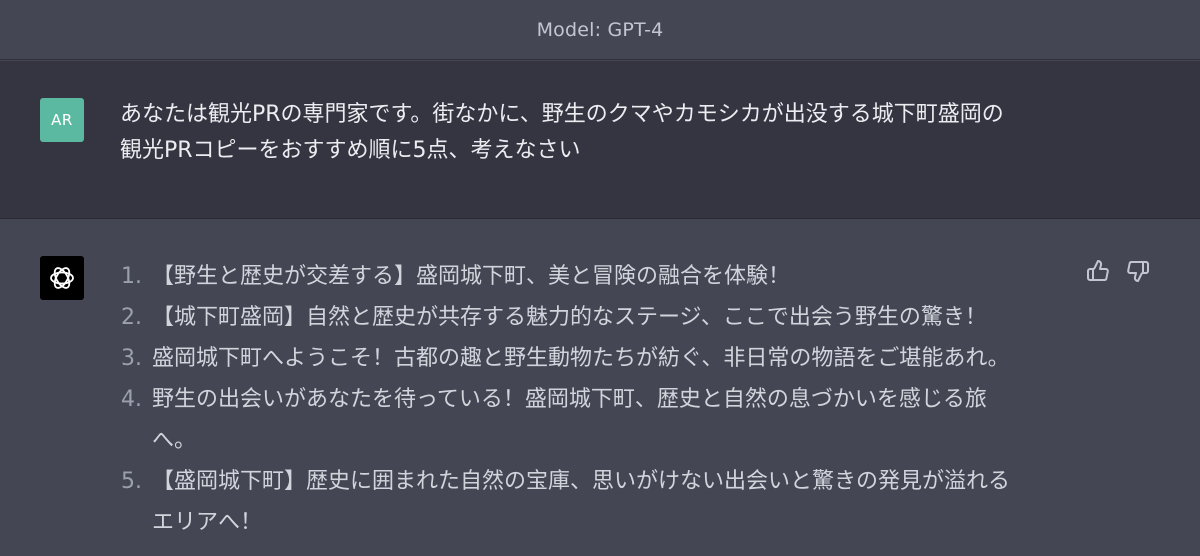  What do you see at coordinates (569, 317) in the screenshot?
I see `list-item-line: 【城下町盛岡】自然と歴史が共存する魅力的なステージ、ここで出会う野生の驚き！` at bounding box center [569, 317].